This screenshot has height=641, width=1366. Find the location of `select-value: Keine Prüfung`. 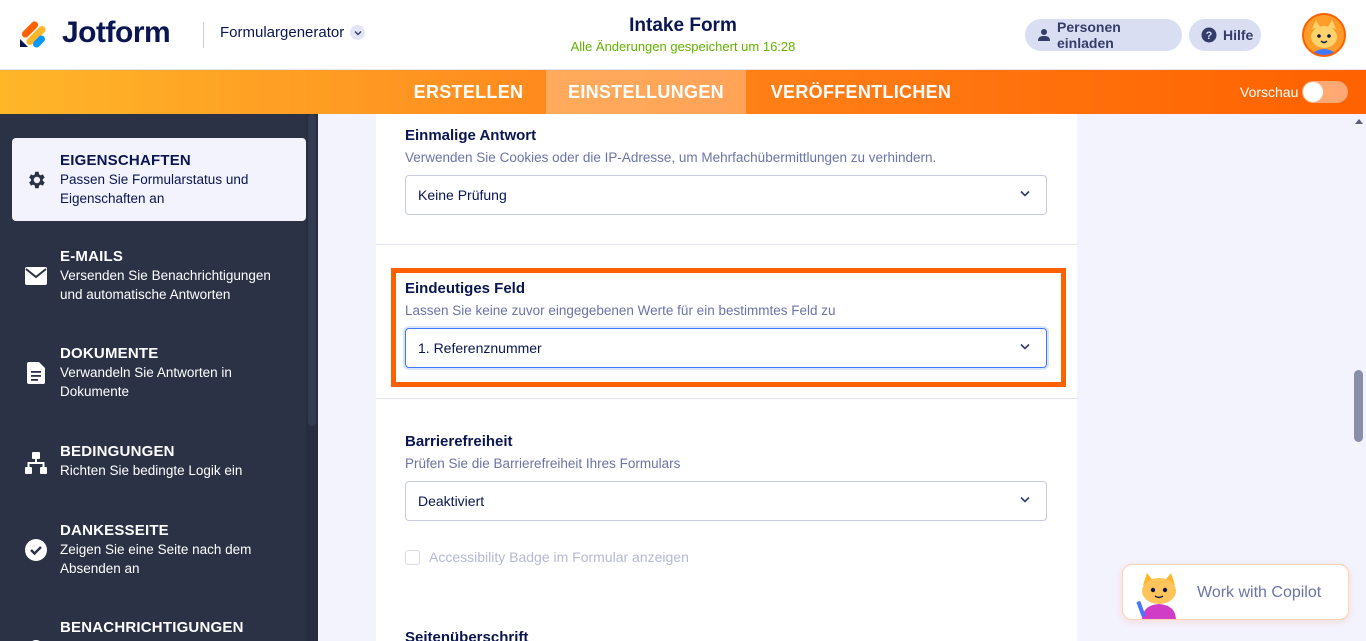

select-value: Keine Prüfung is located at coordinates (462, 195).